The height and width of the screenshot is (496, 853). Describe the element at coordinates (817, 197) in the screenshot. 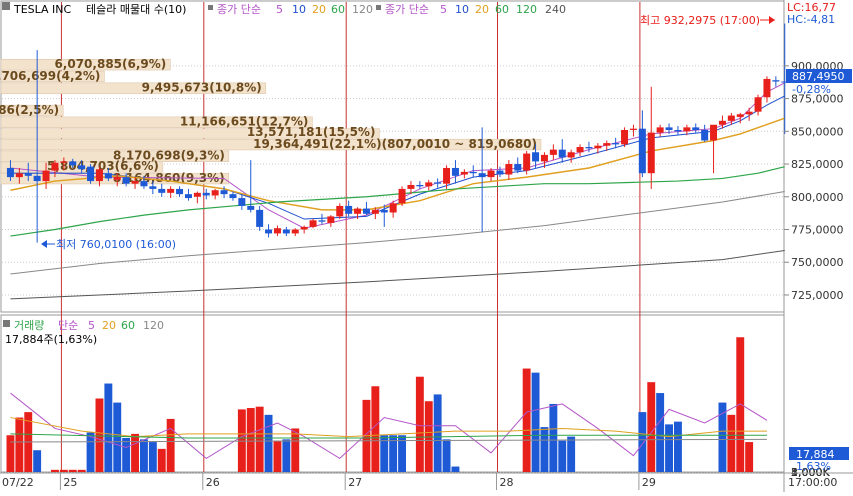

I see `price-tick-label: 800,0000` at that location.